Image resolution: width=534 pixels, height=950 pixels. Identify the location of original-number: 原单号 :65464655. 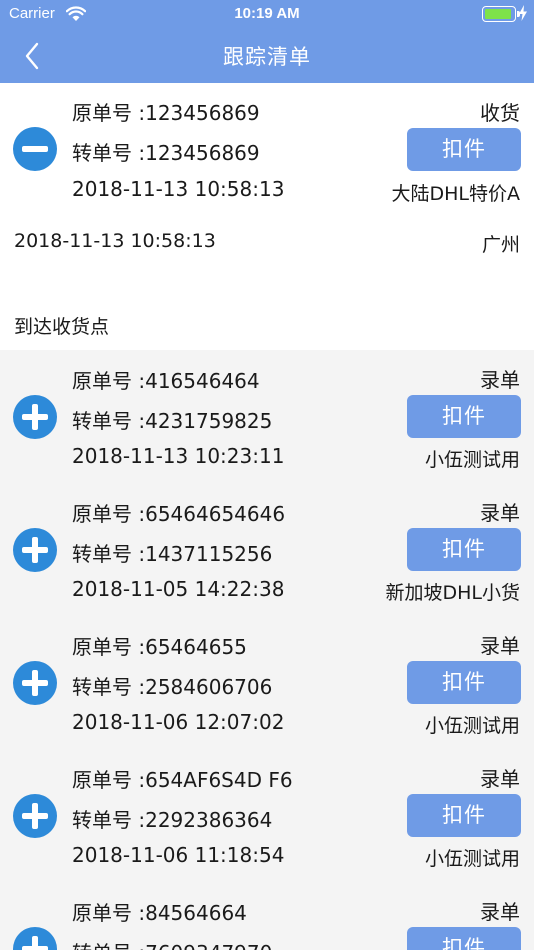
(159, 647).